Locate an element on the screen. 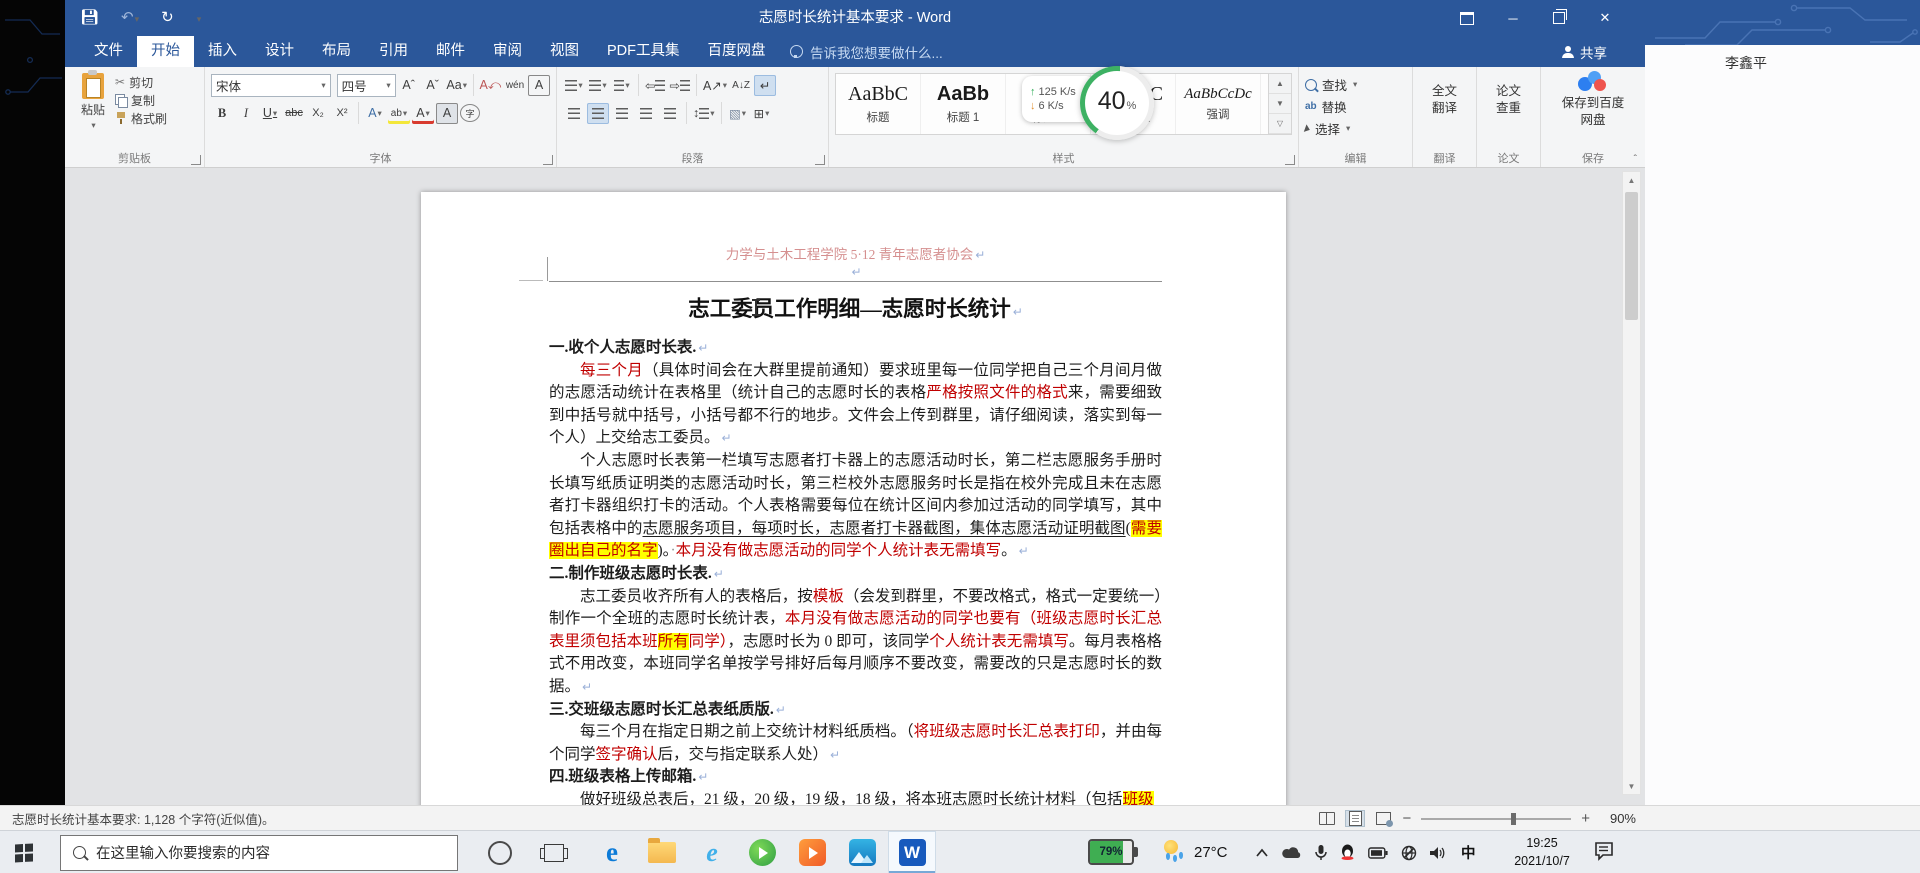 Image resolution: width=1920 pixels, height=873 pixels. decrease-indent-button: ⇦ is located at coordinates (655, 85).